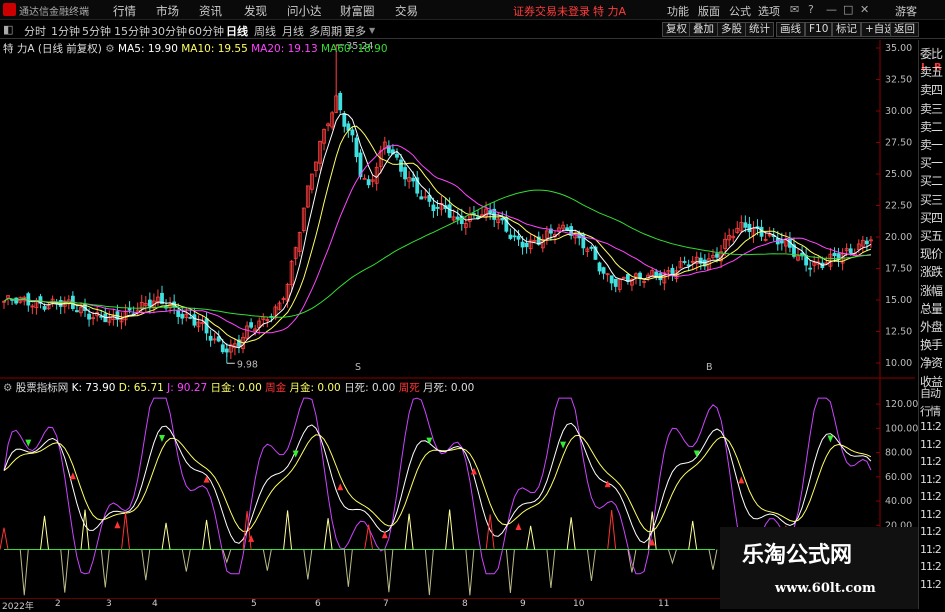  Describe the element at coordinates (931, 308) in the screenshot. I see `panel-item: 总量` at that location.